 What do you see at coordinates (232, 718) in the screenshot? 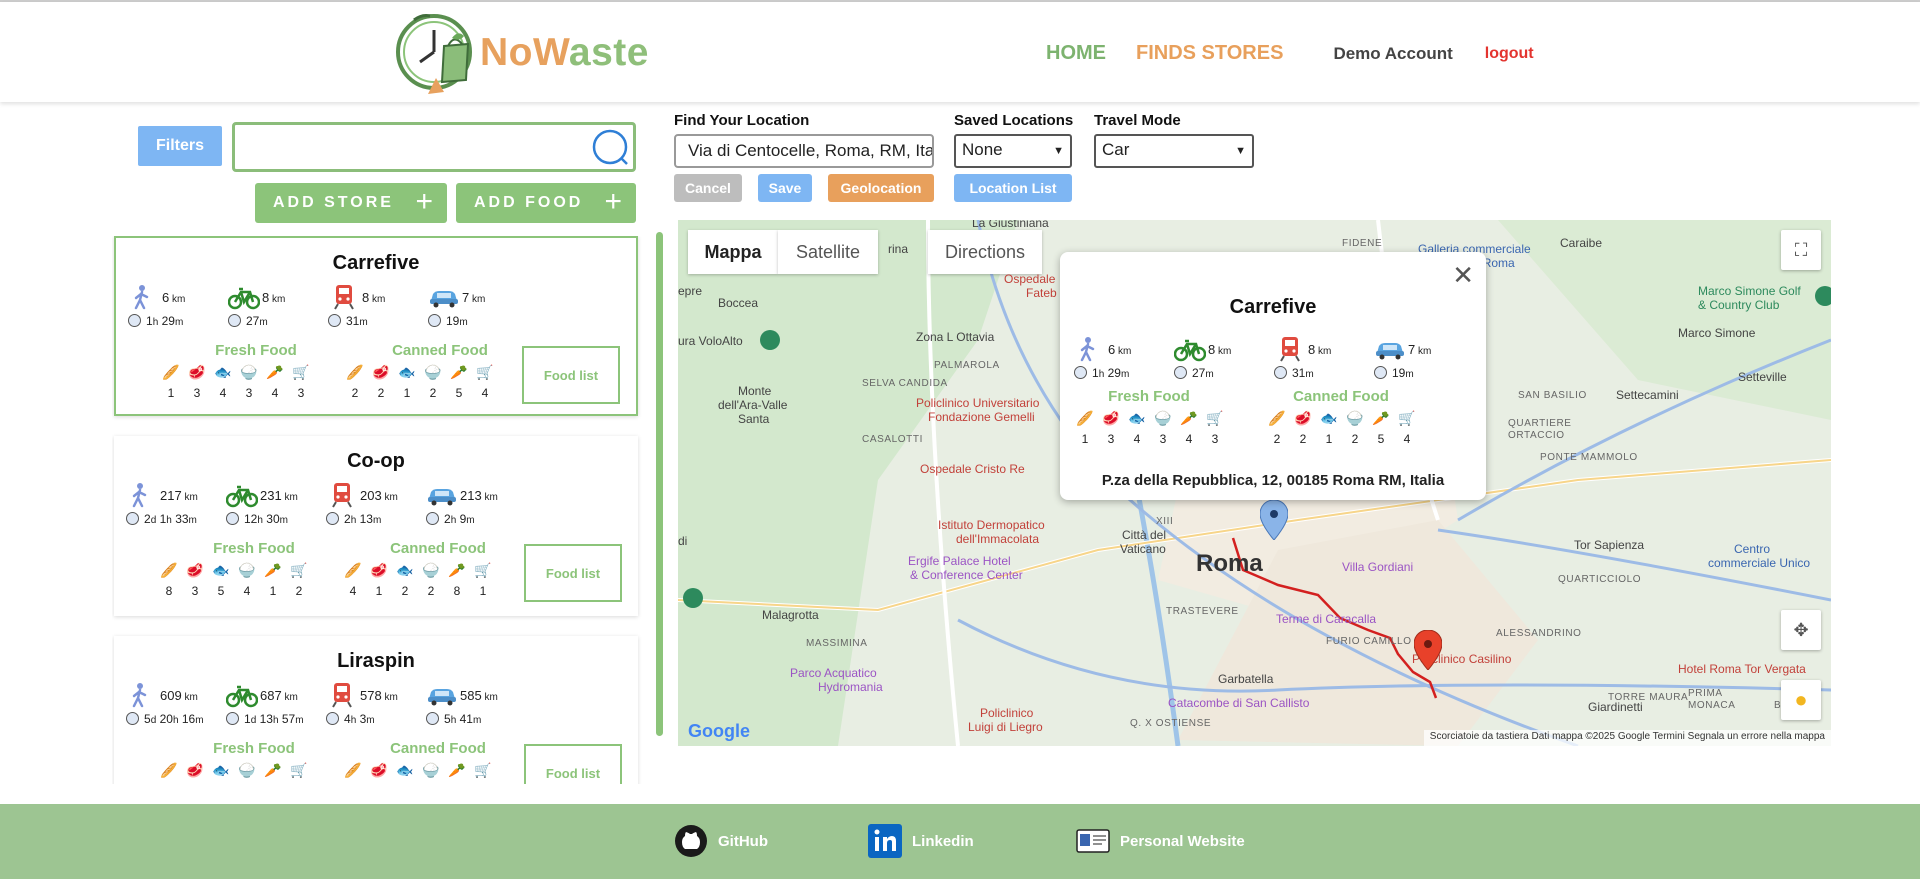
I see `clock-icon` at bounding box center [232, 718].